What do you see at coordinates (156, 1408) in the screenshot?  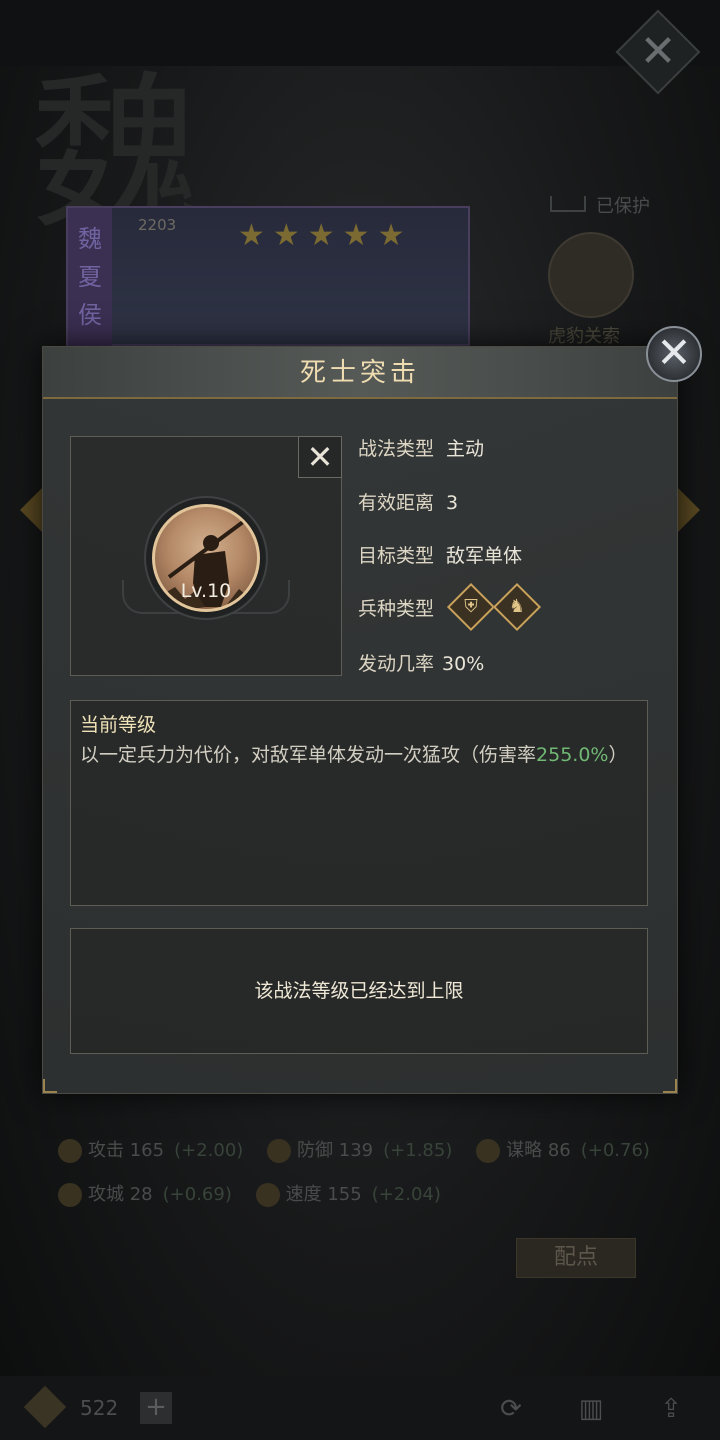 I see `add-currency-icon: +` at bounding box center [156, 1408].